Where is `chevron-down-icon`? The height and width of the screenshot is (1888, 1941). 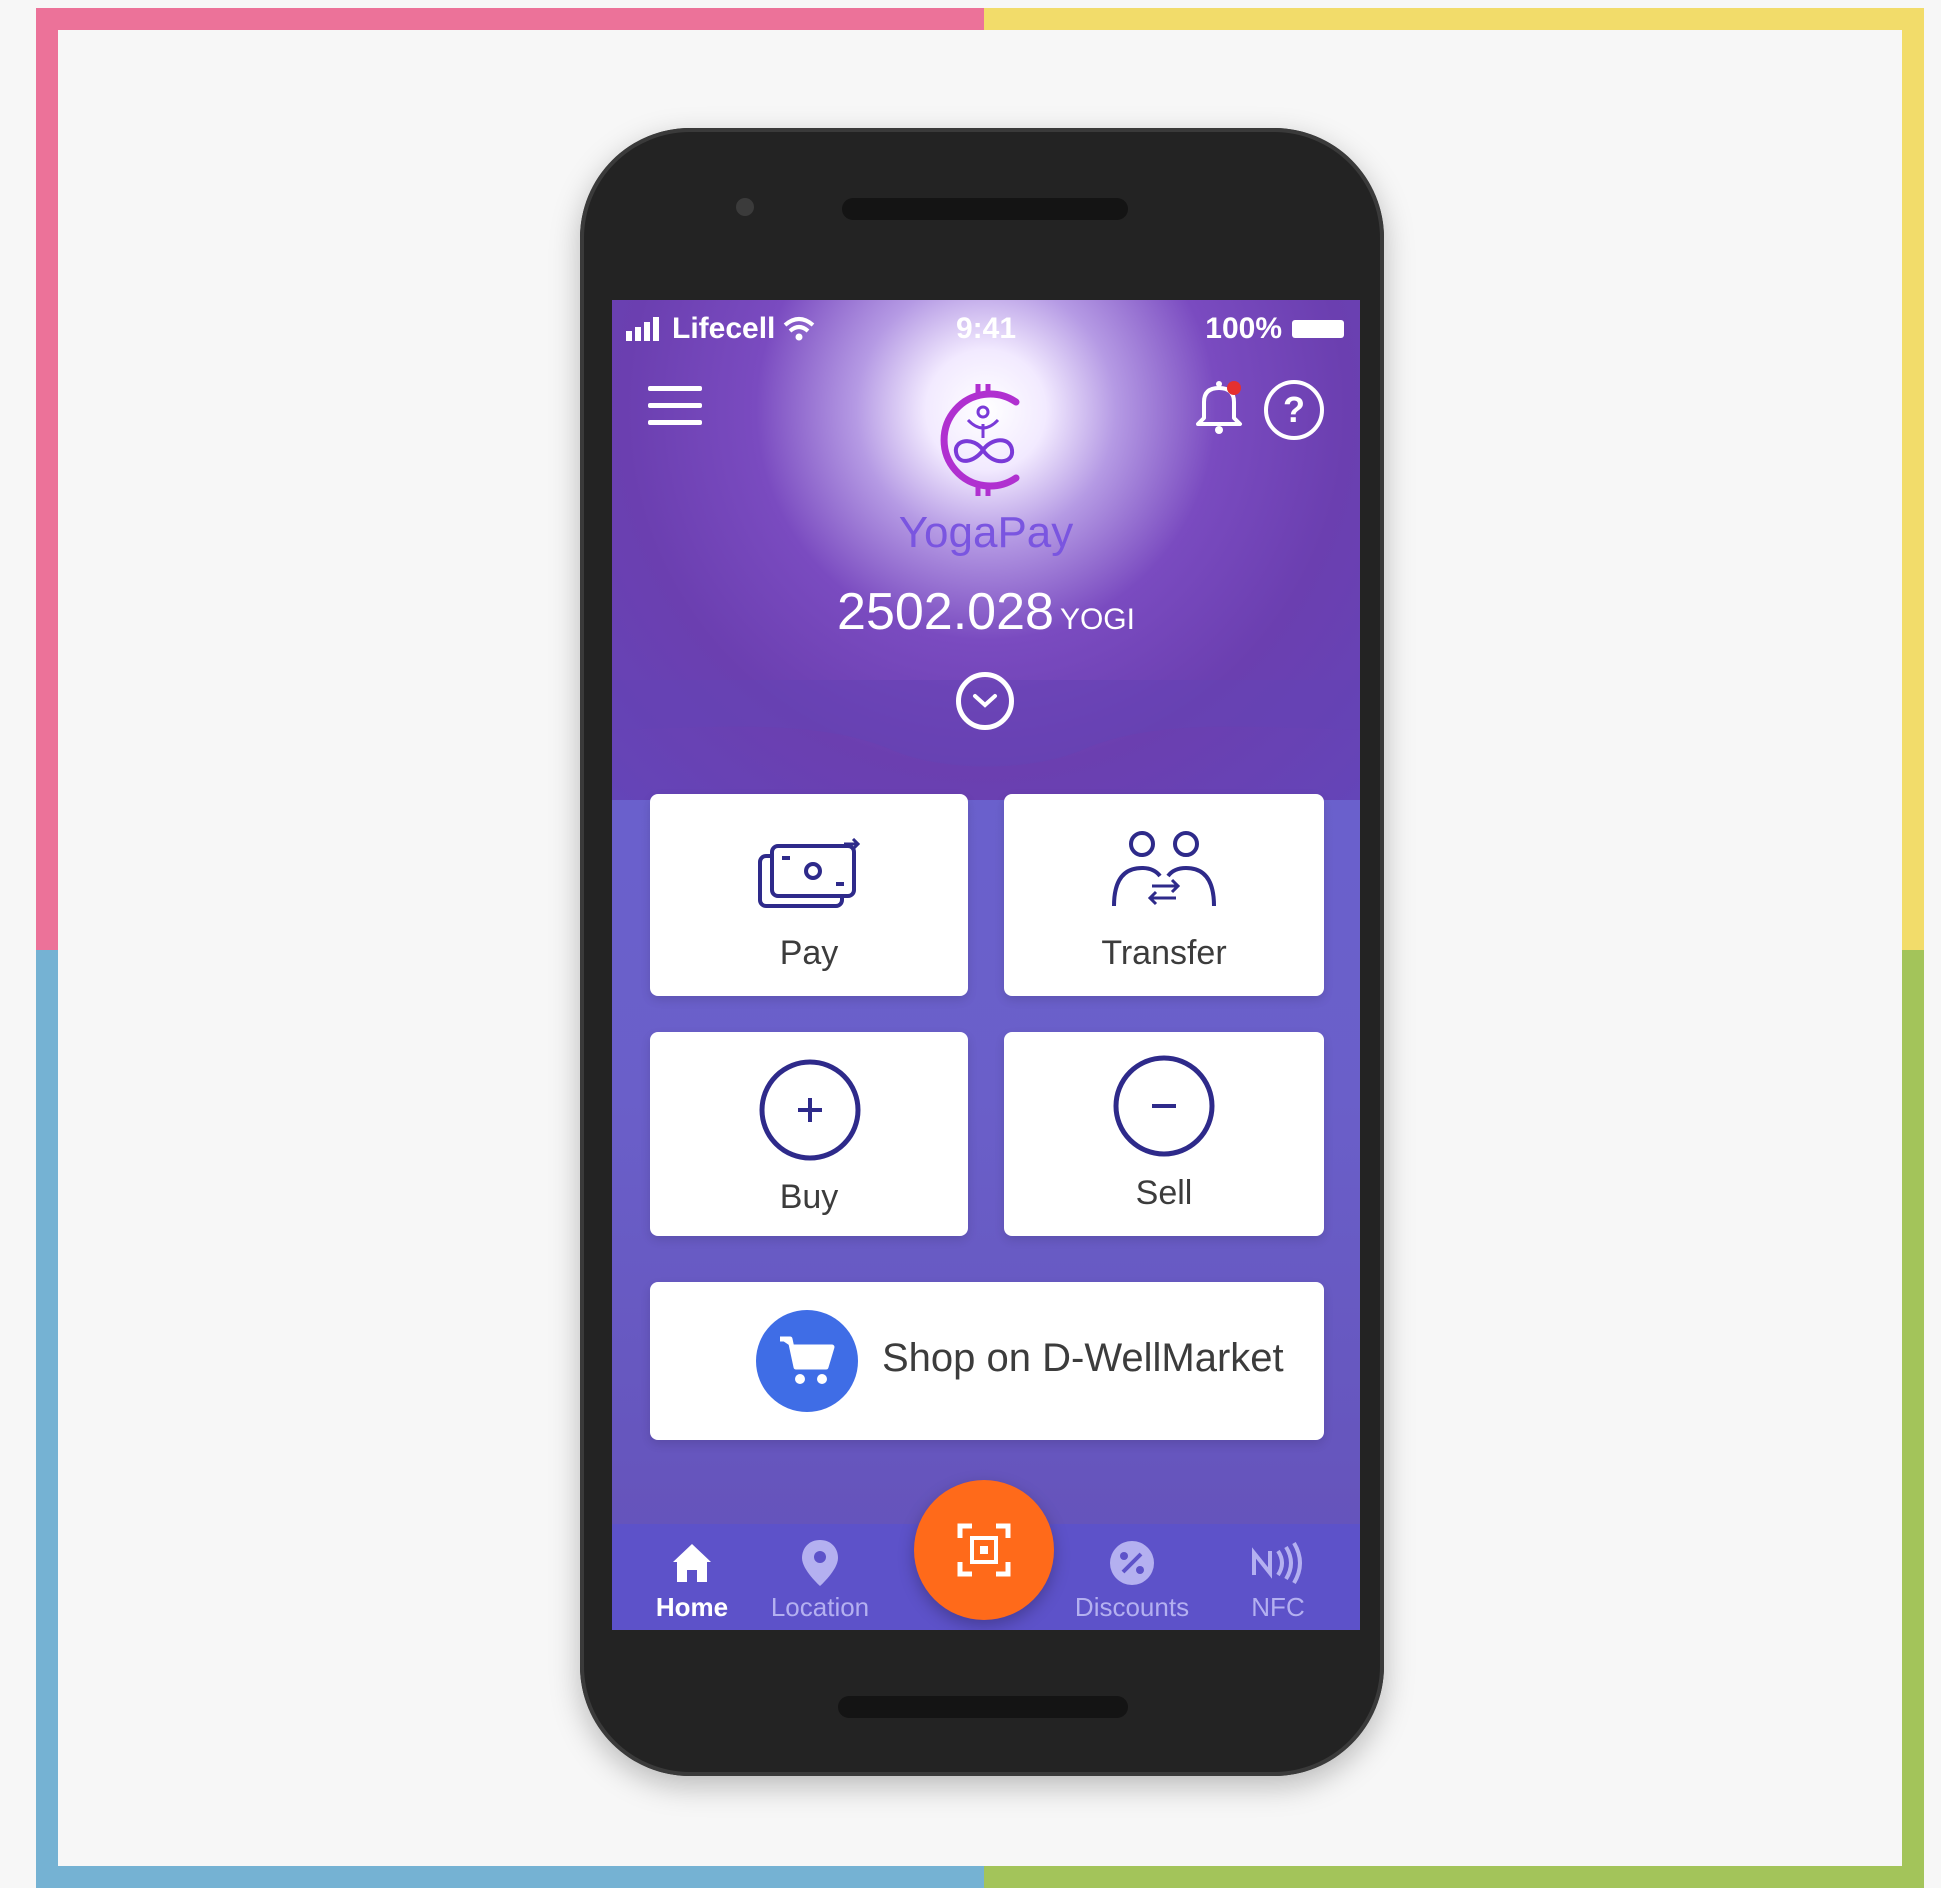
chevron-down-icon is located at coordinates (985, 701).